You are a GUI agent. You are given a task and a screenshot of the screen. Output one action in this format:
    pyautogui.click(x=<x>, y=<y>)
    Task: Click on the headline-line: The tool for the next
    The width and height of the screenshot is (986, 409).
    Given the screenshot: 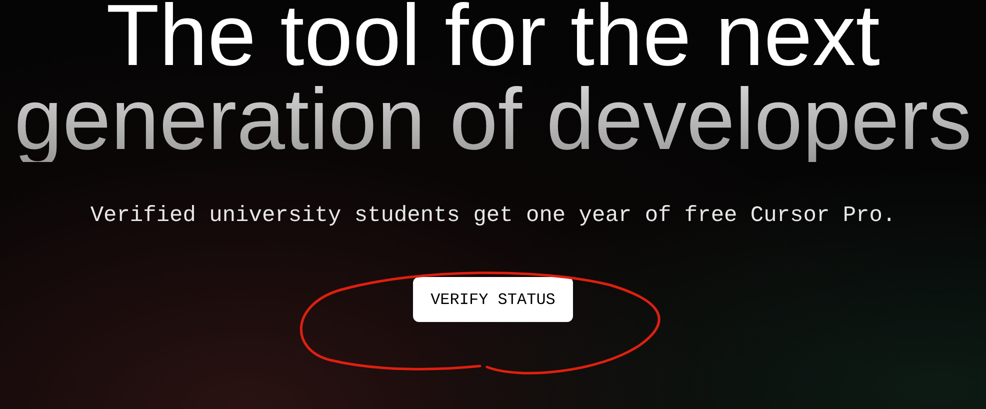 What is the action you would take?
    pyautogui.click(x=493, y=39)
    